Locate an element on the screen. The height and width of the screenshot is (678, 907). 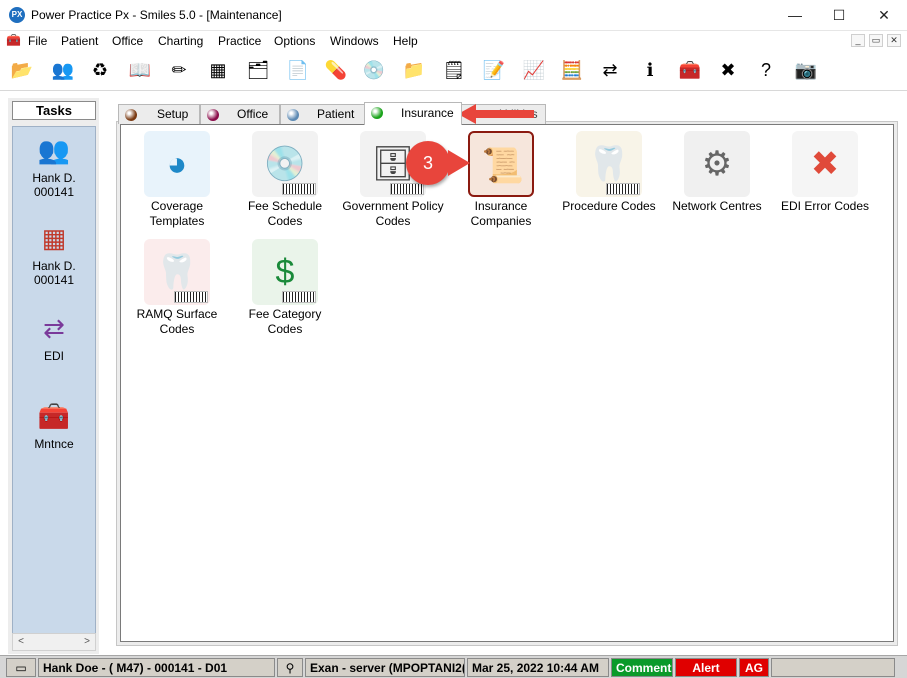
close-button: ✕ is located at coordinates (884, 15).